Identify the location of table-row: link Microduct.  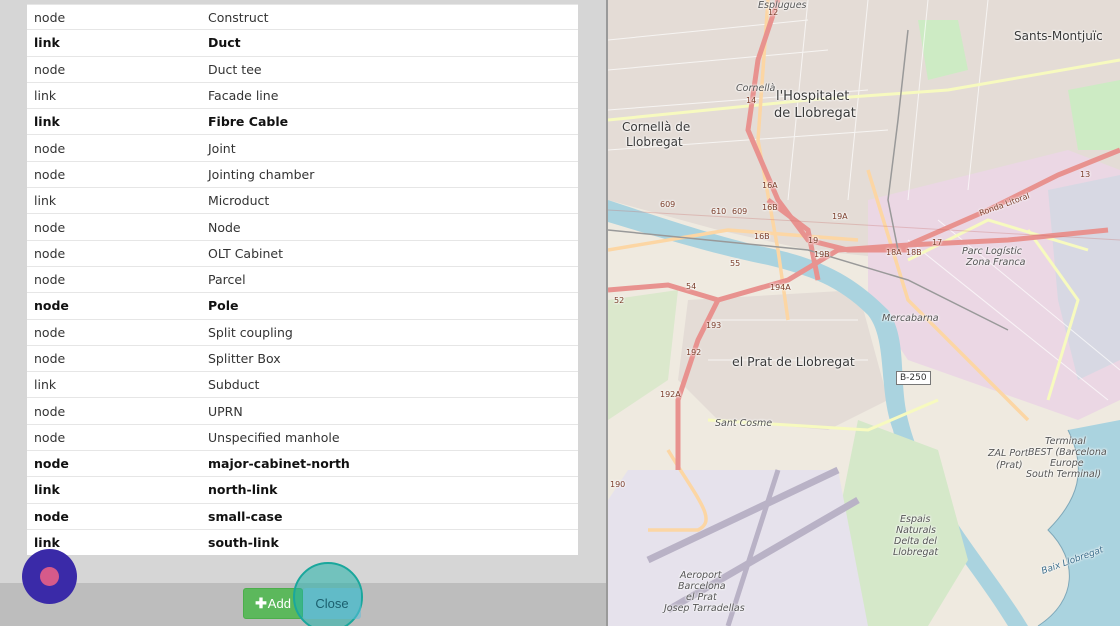
(302, 201).